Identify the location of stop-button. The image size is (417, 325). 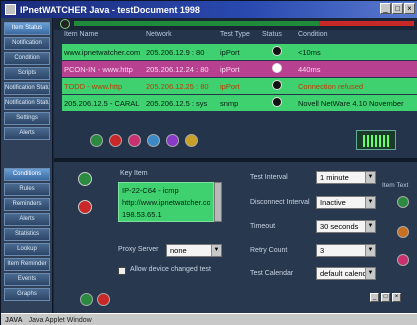
(134, 140).